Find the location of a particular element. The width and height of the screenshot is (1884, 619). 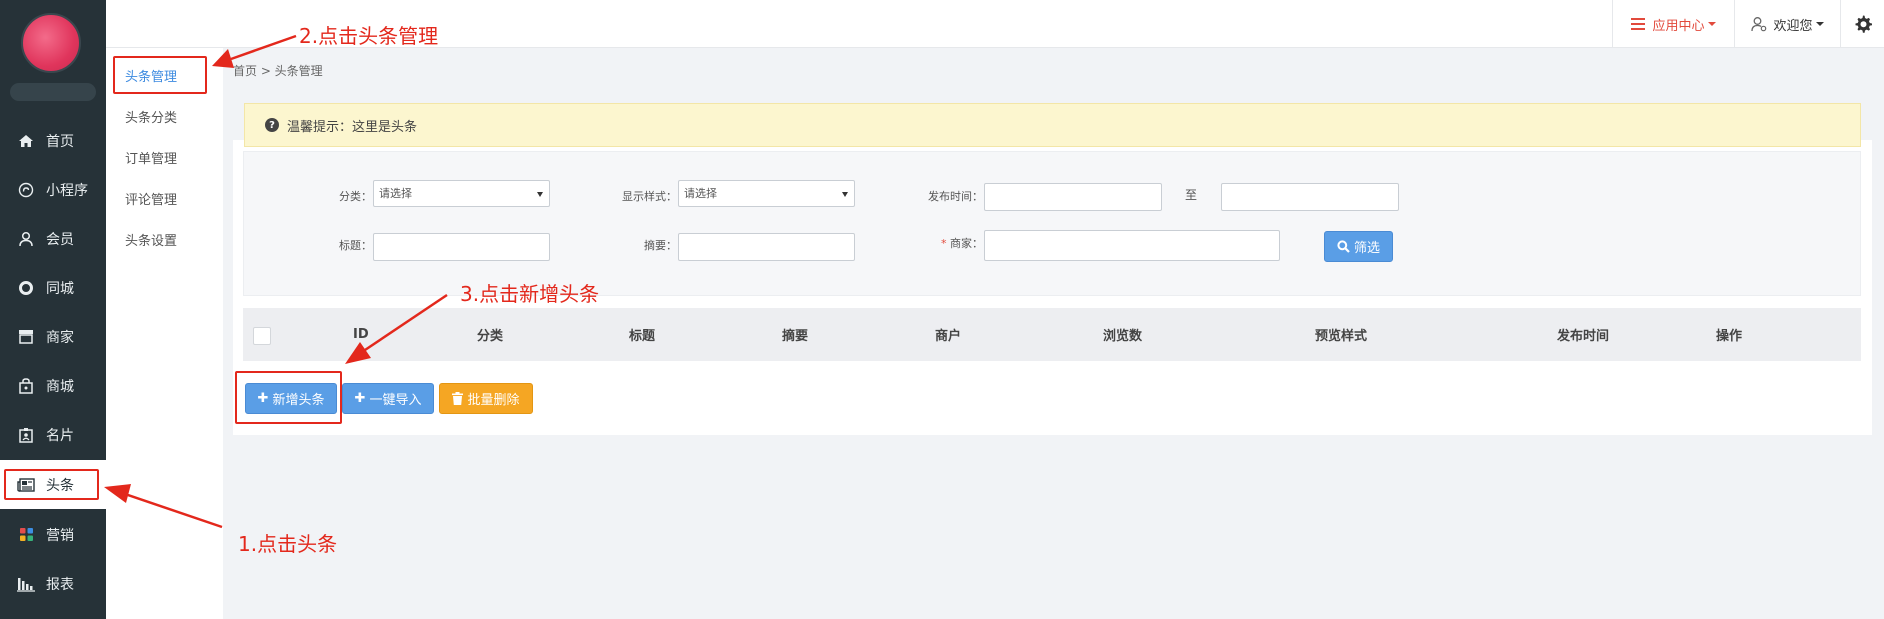

subnav-item-comment-management: 评论管理 is located at coordinates (164, 198).